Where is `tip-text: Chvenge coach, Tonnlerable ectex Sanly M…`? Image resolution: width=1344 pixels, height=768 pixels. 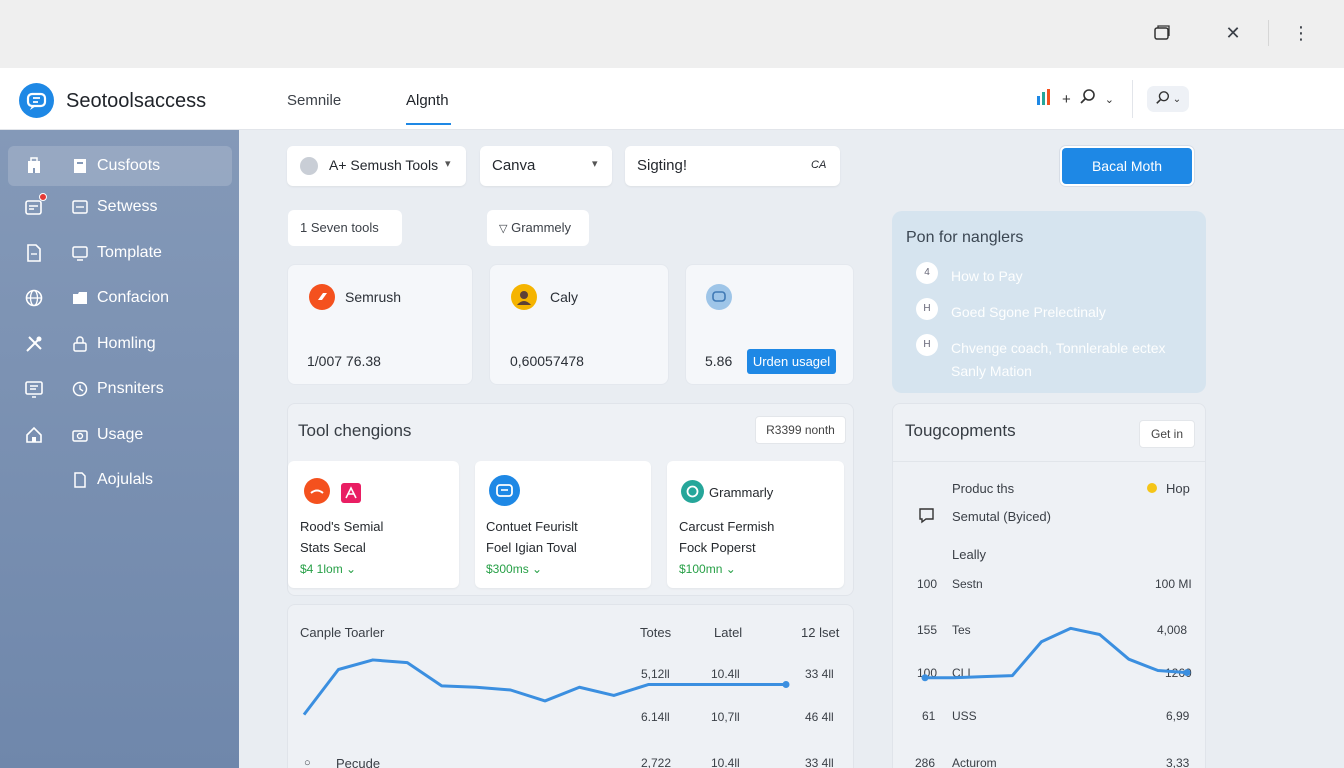
tip-text: Chvenge coach, Tonnlerable ectex Sanly M… is located at coordinates (1058, 359).